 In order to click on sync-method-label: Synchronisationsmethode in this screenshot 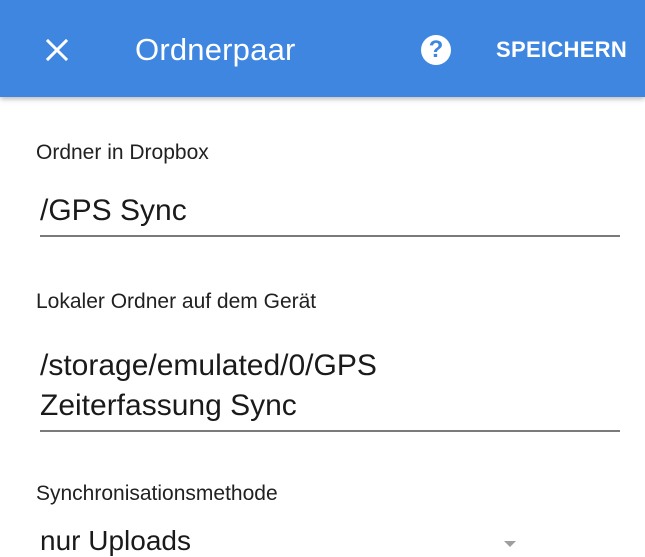, I will do `click(157, 493)`.